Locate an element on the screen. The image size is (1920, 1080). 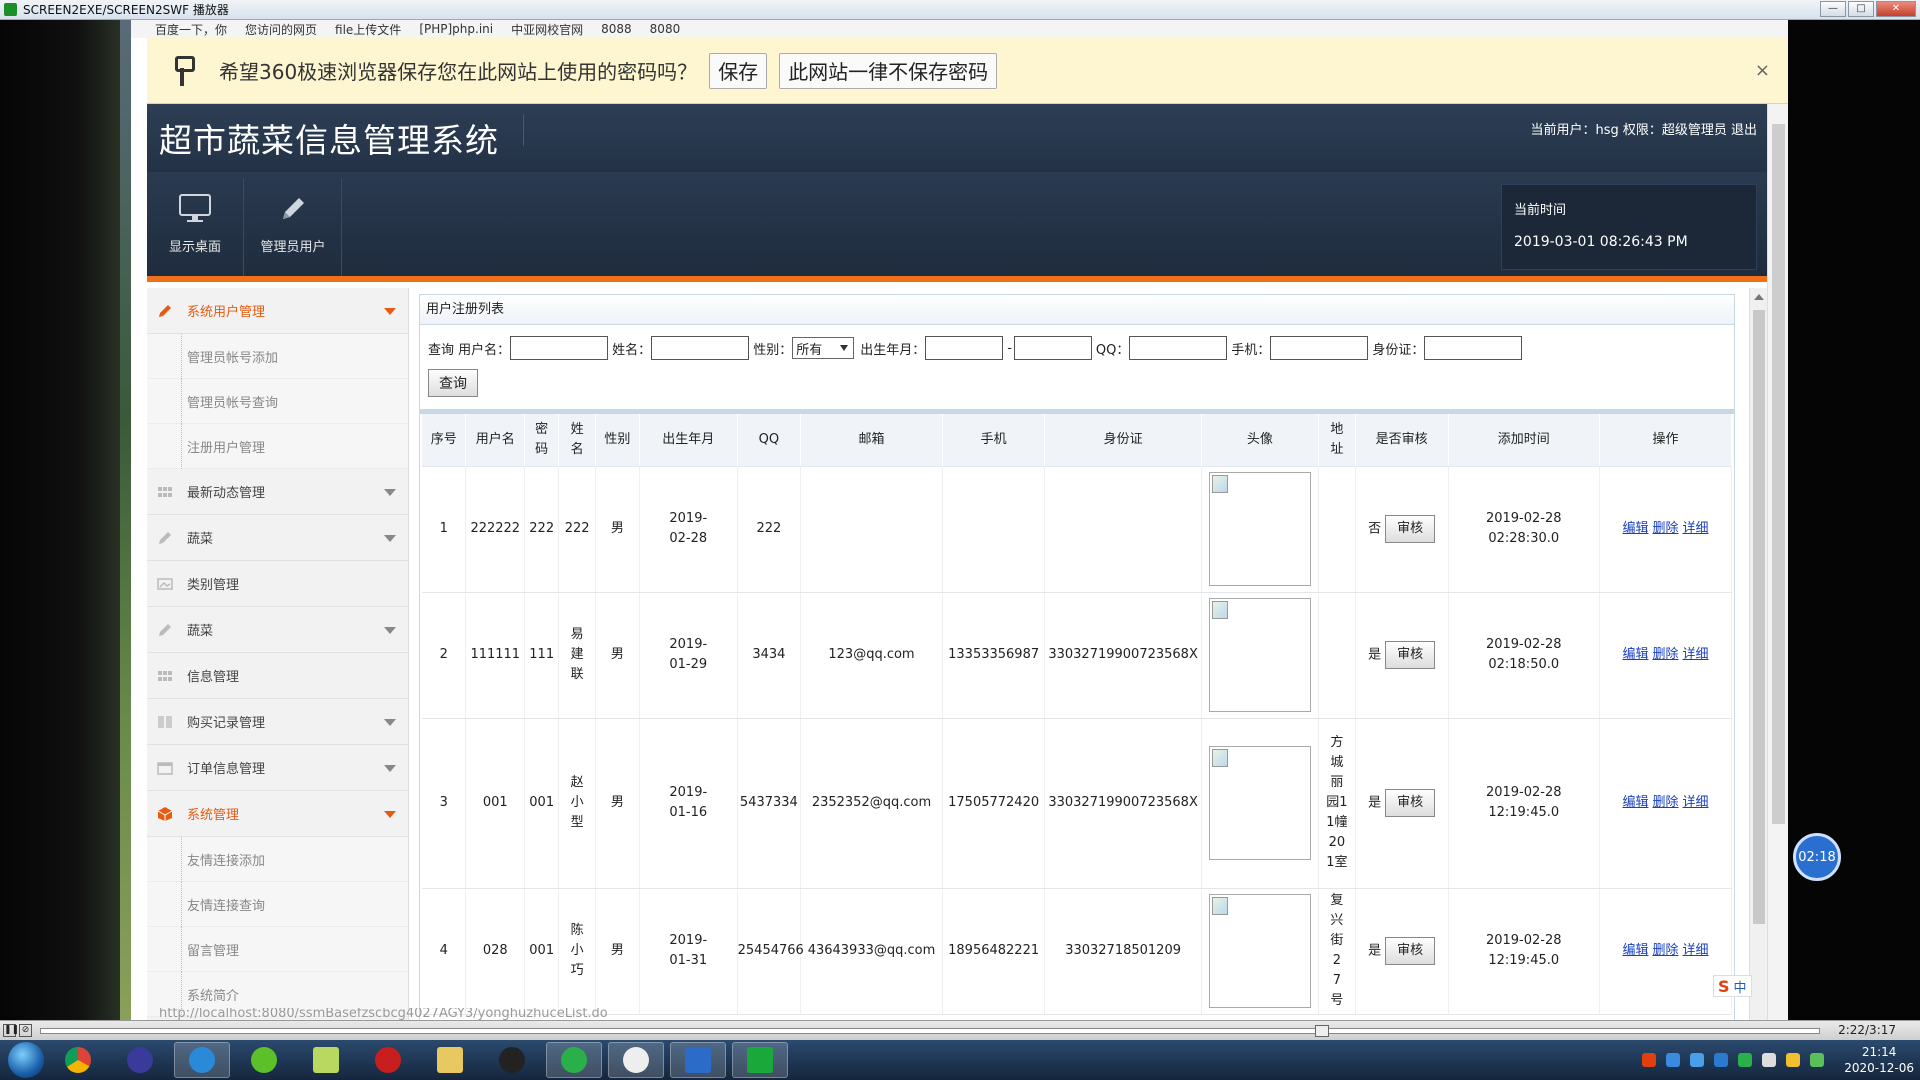
gender-select: 所有 is located at coordinates (823, 348).